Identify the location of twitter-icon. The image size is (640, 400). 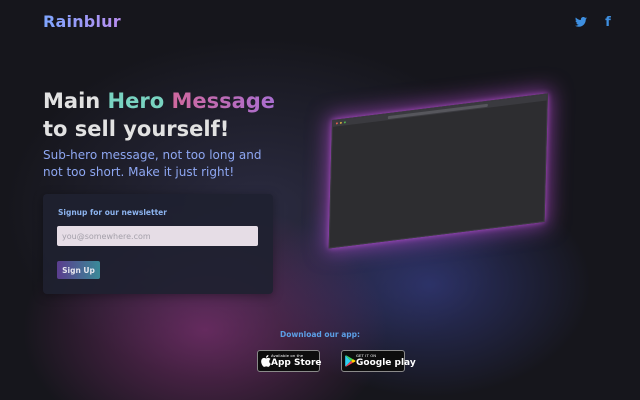
(581, 22).